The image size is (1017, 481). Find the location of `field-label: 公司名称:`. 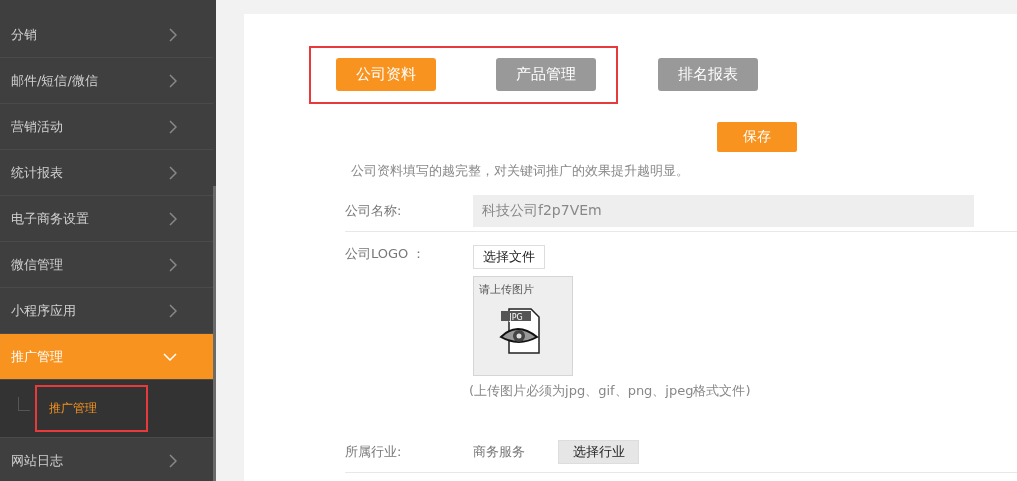

field-label: 公司名称: is located at coordinates (374, 211).